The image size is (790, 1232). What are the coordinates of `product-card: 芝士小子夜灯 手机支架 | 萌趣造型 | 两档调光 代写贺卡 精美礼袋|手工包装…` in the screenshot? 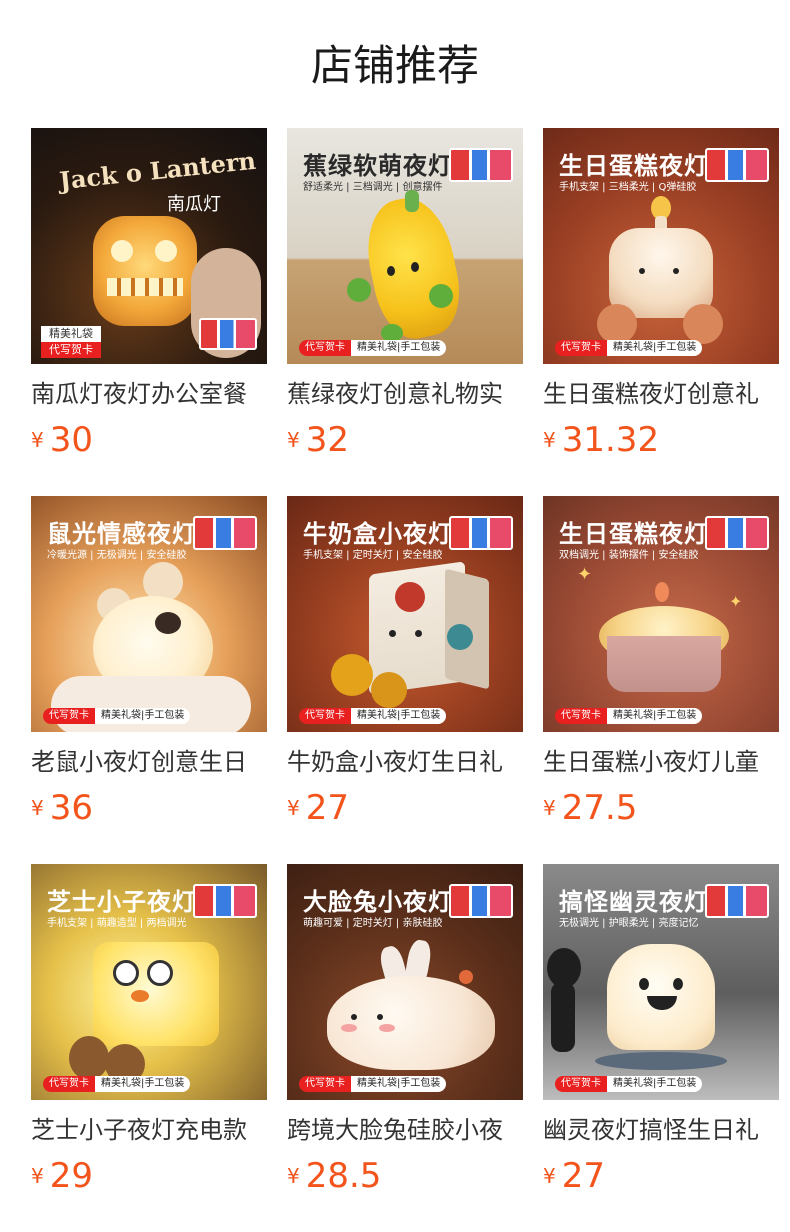 It's located at (149, 1030).